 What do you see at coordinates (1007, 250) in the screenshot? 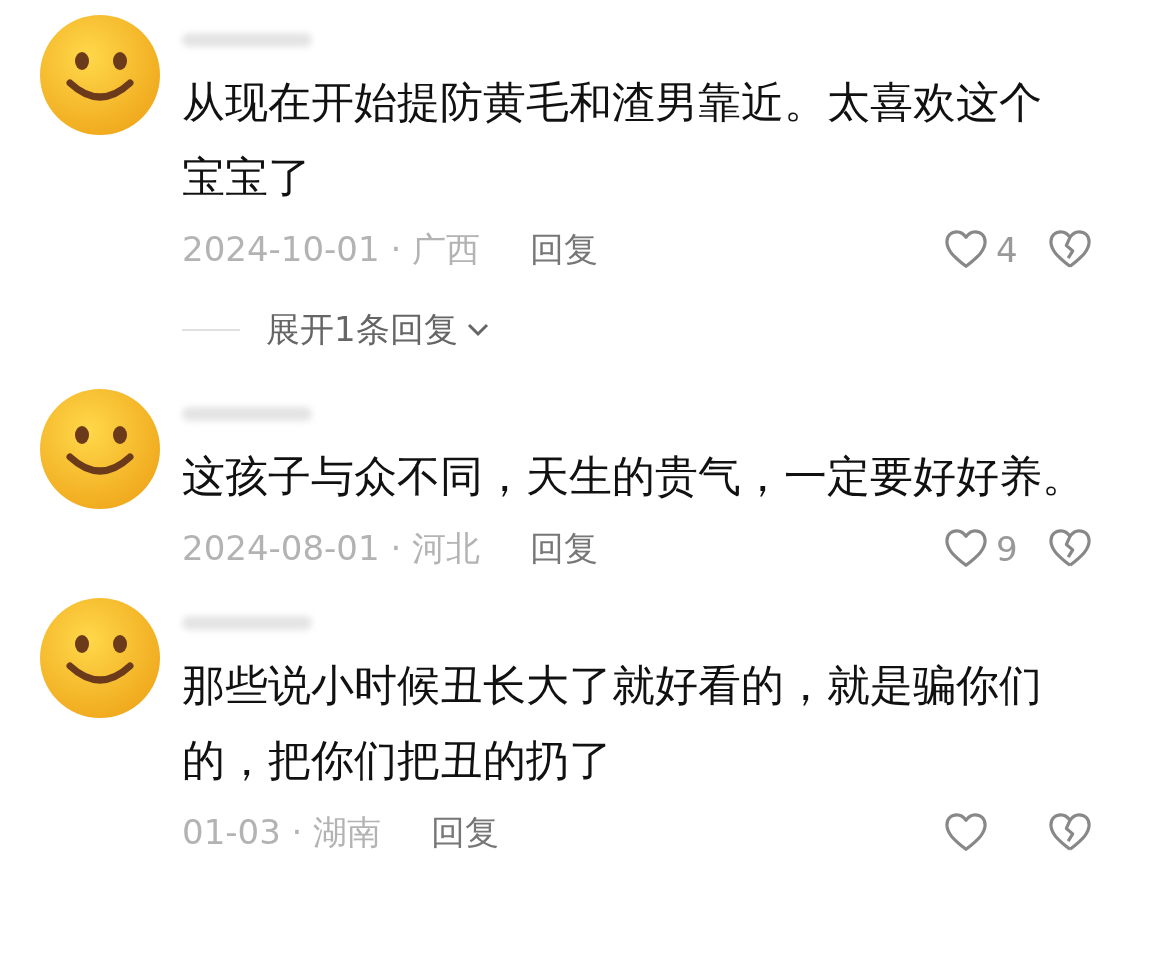
I see `like-count: 4` at bounding box center [1007, 250].